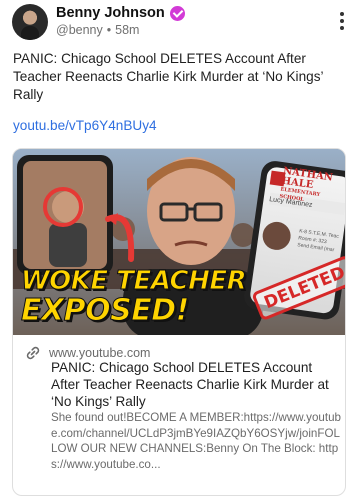  I want to click on thumbnail-headline: WOKE TEACHER EXPOSED!, so click(136, 297).